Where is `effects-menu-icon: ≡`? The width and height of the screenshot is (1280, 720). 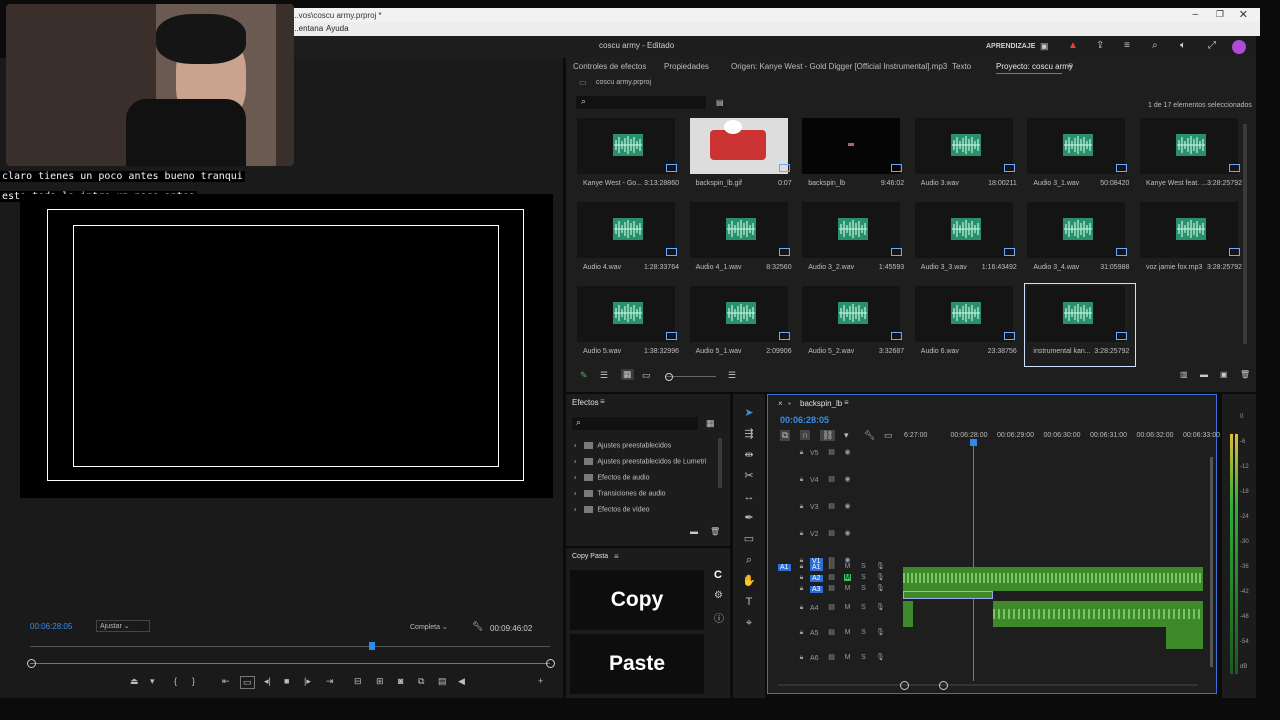 effects-menu-icon: ≡ is located at coordinates (602, 401).